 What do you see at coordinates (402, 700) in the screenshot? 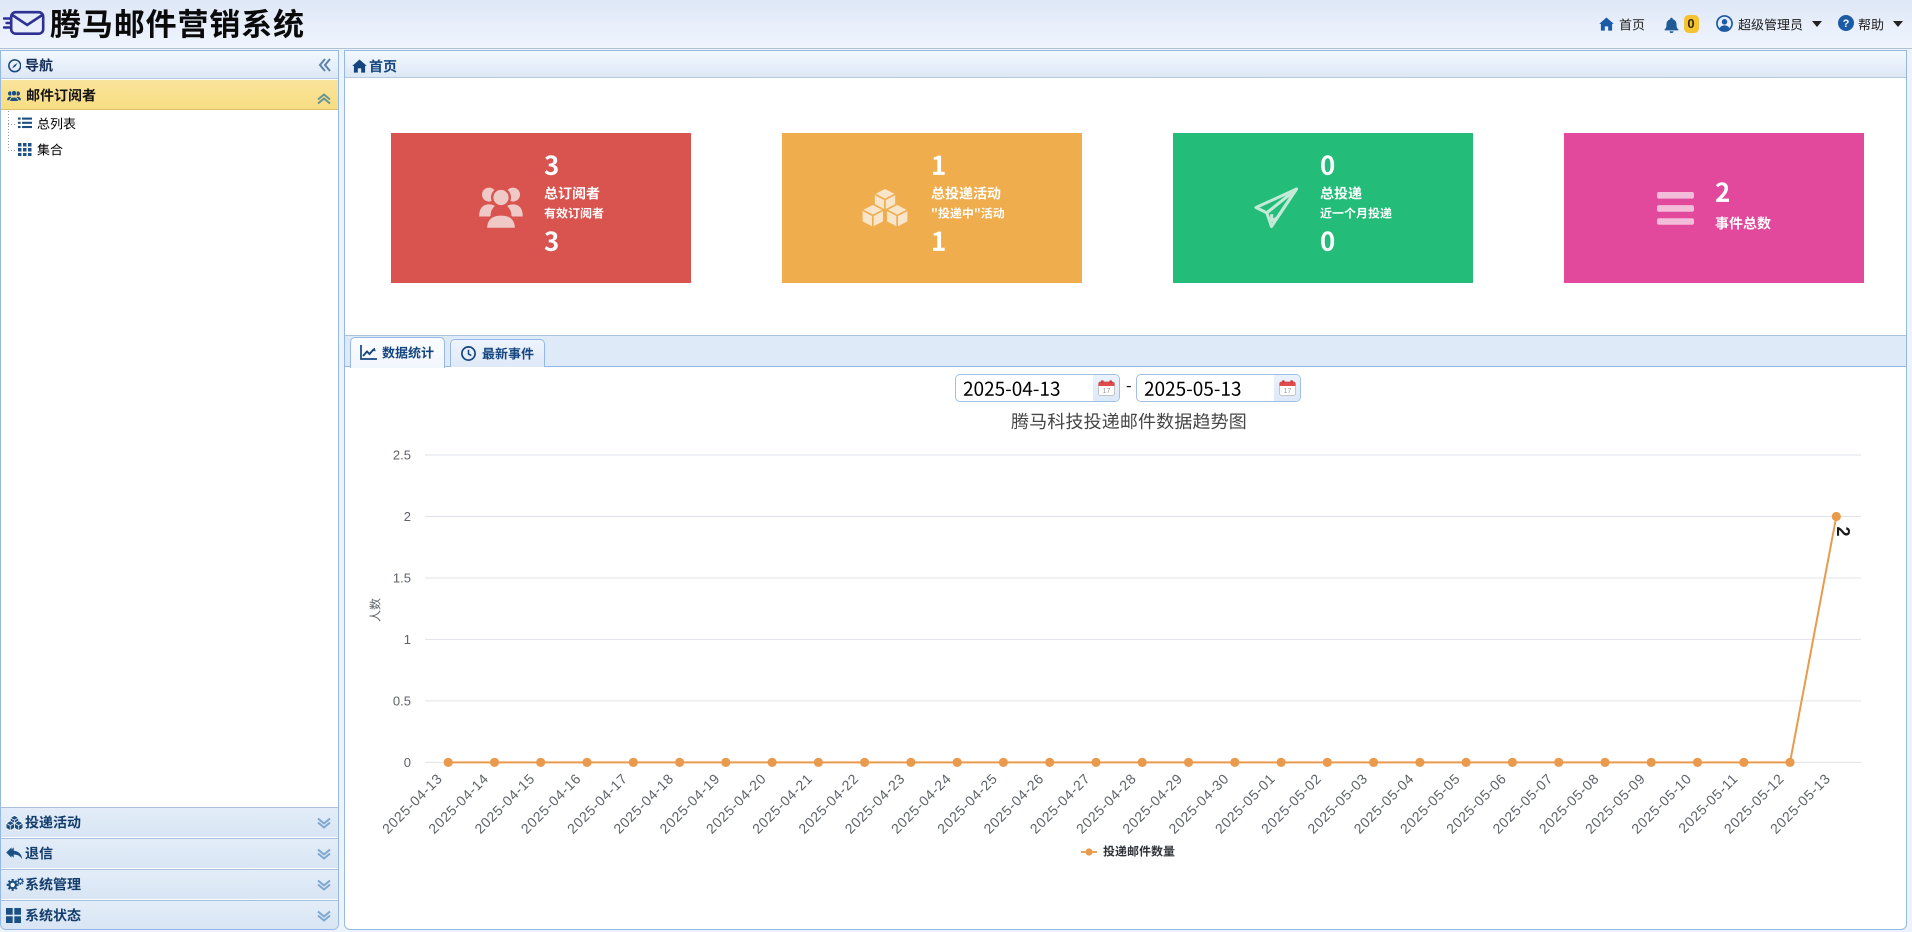
I see `svg-text: 0.5` at bounding box center [402, 700].